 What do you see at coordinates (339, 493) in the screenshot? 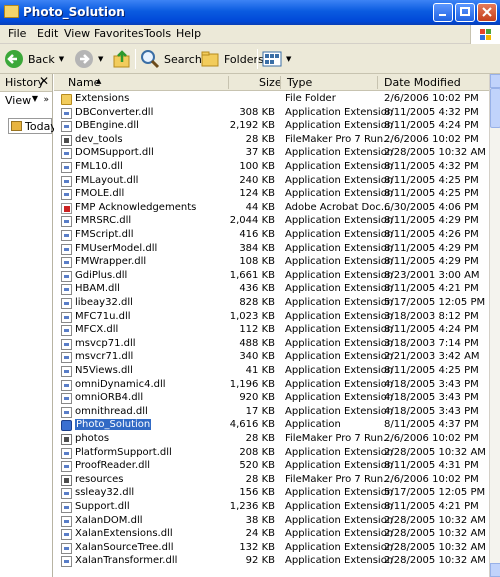
I see `file-type: Application Extension` at bounding box center [339, 493].